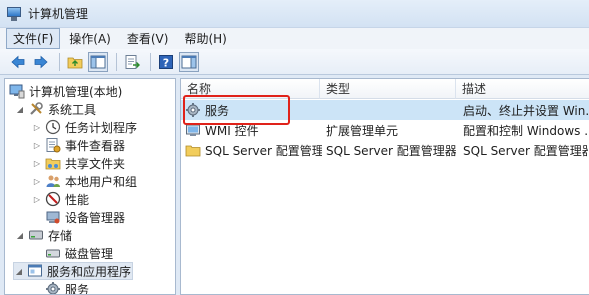 The image size is (589, 295). Describe the element at coordinates (294, 62) in the screenshot. I see `toolbar: ?` at that location.